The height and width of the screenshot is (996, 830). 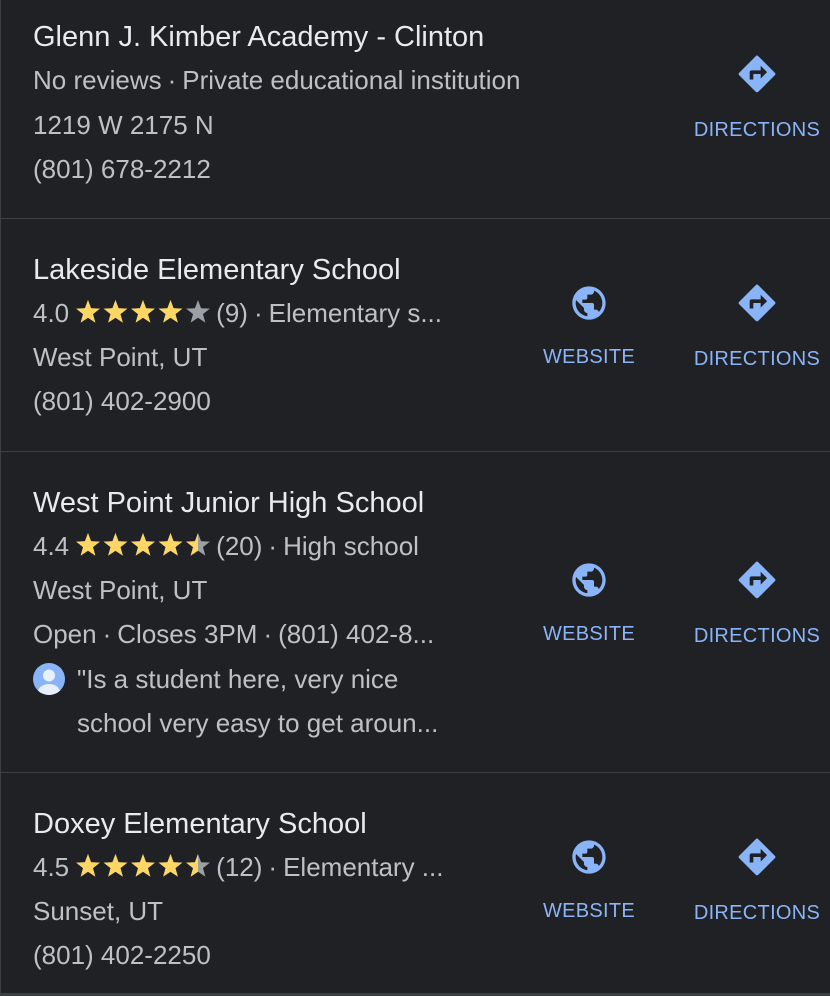 What do you see at coordinates (65, 634) in the screenshot?
I see `open-status: Open` at bounding box center [65, 634].